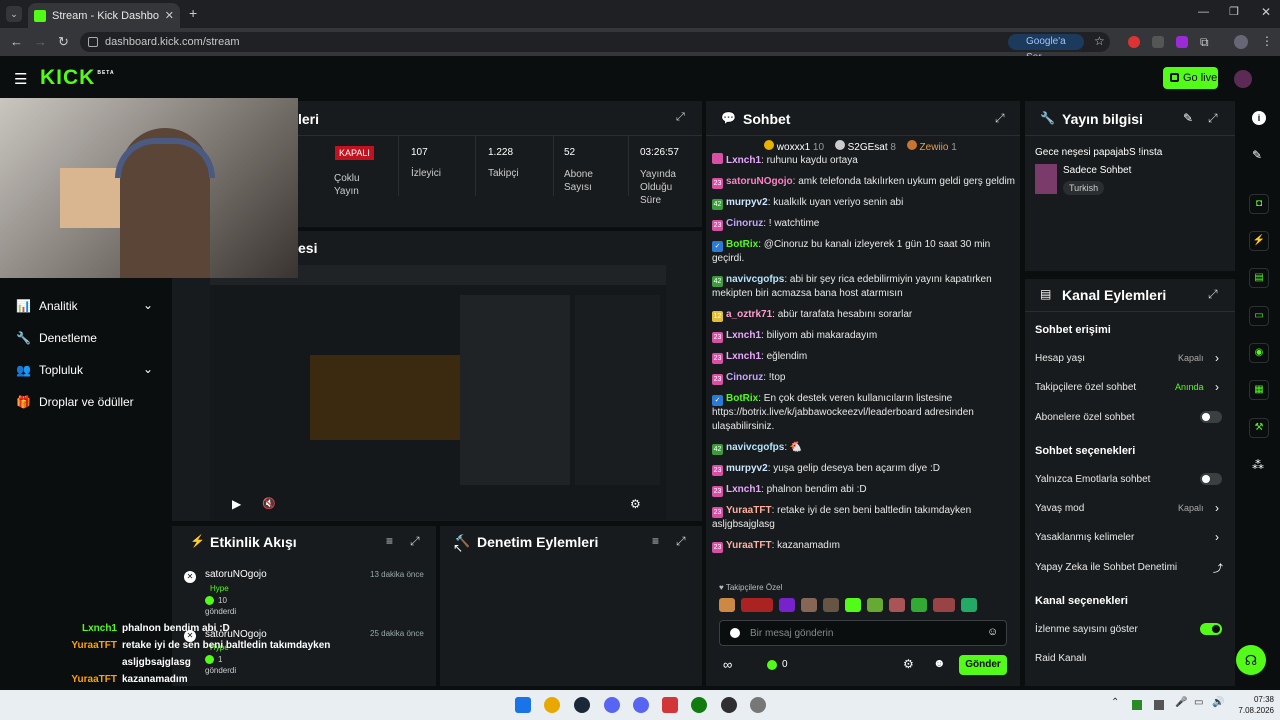  What do you see at coordinates (1198, 702) in the screenshot?
I see `network-icon: ▭` at bounding box center [1198, 702].